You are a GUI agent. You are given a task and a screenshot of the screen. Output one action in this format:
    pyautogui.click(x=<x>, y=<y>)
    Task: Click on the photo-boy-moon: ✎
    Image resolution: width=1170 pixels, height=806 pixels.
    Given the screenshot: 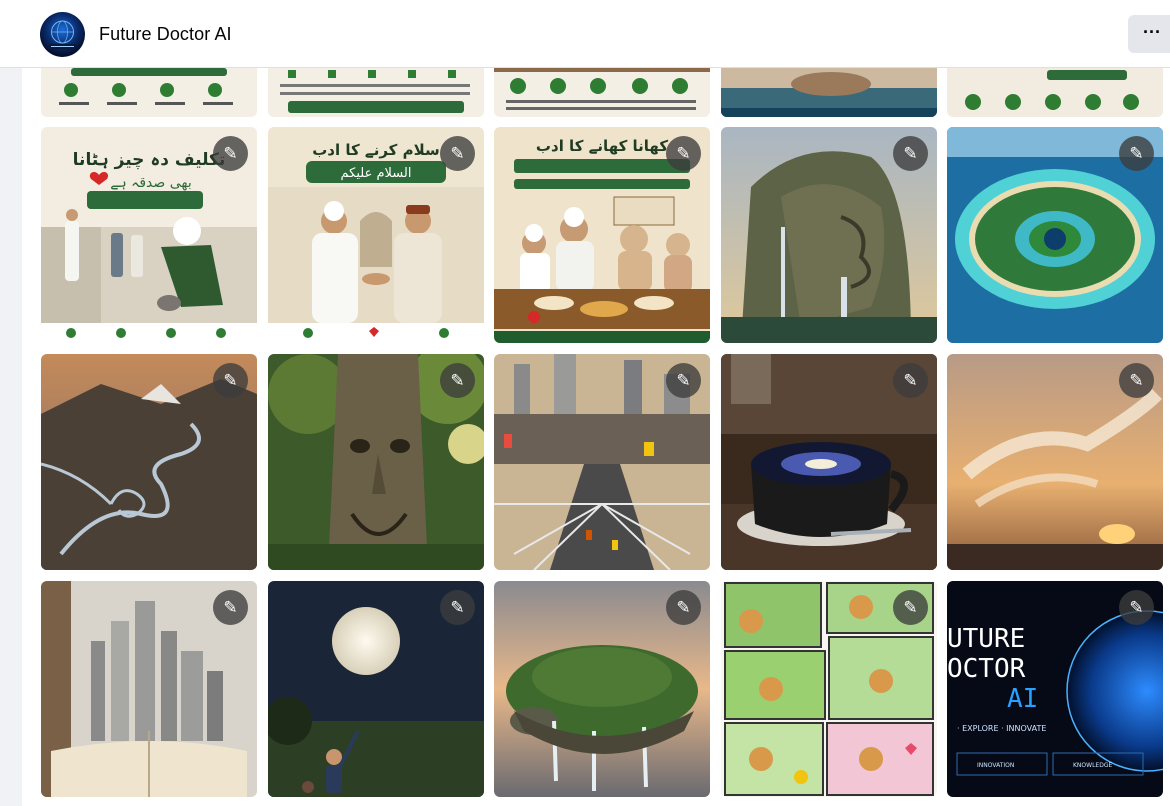 What is the action you would take?
    pyautogui.click(x=376, y=689)
    